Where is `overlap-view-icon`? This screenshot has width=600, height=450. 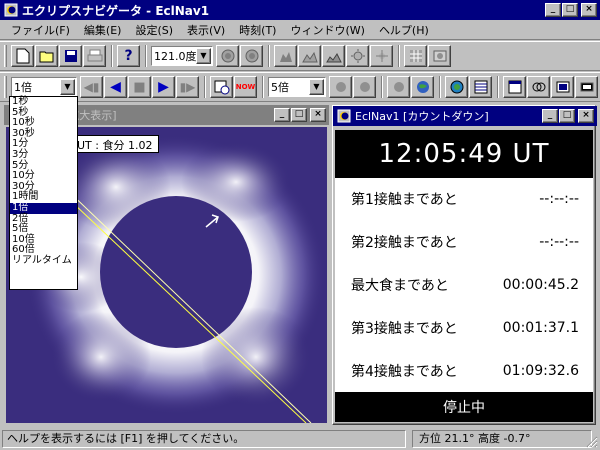
overlap-view-icon is located at coordinates (538, 87).